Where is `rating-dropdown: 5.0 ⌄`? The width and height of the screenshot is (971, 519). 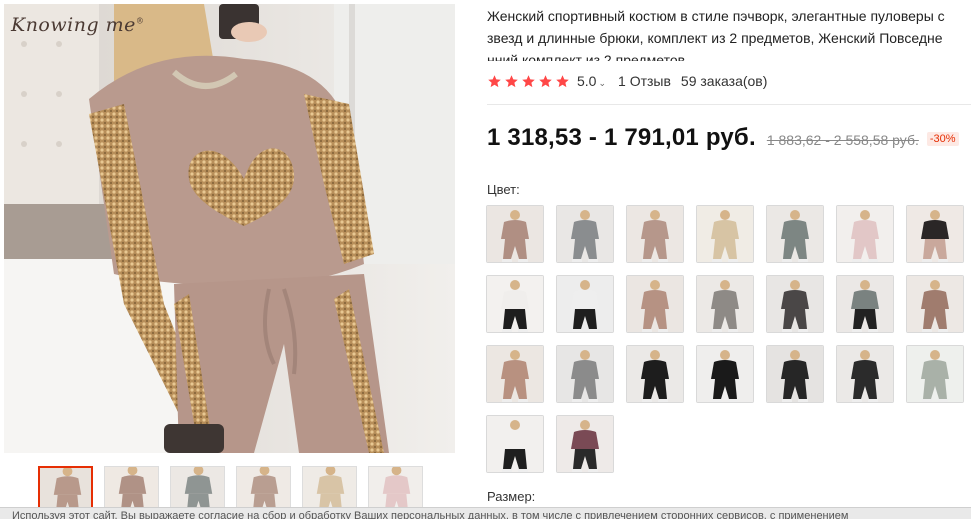
rating-dropdown: 5.0 ⌄ is located at coordinates (591, 81).